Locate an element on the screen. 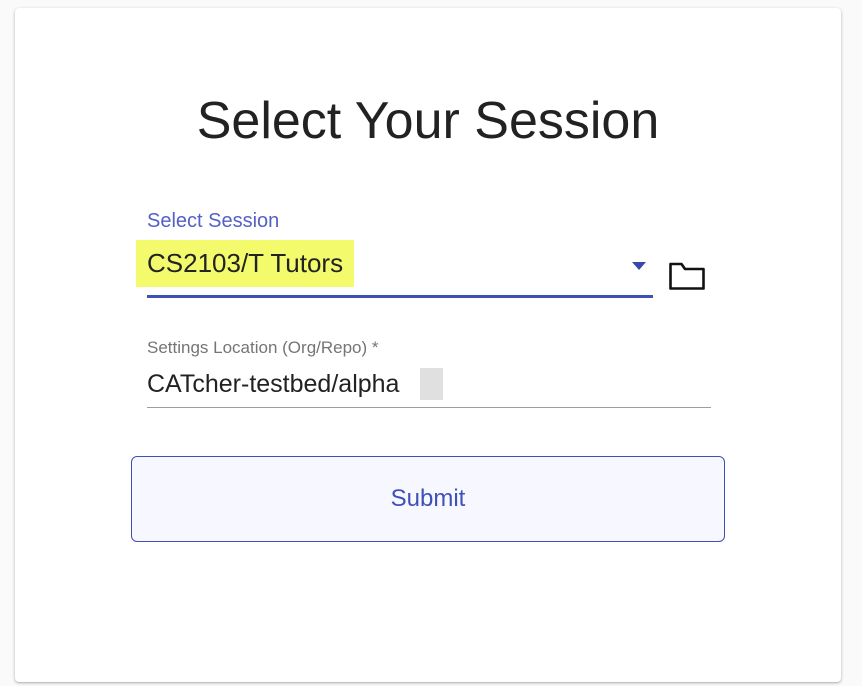  settings-location-field: Settings Location (Org/Repo) * is located at coordinates (429, 374).